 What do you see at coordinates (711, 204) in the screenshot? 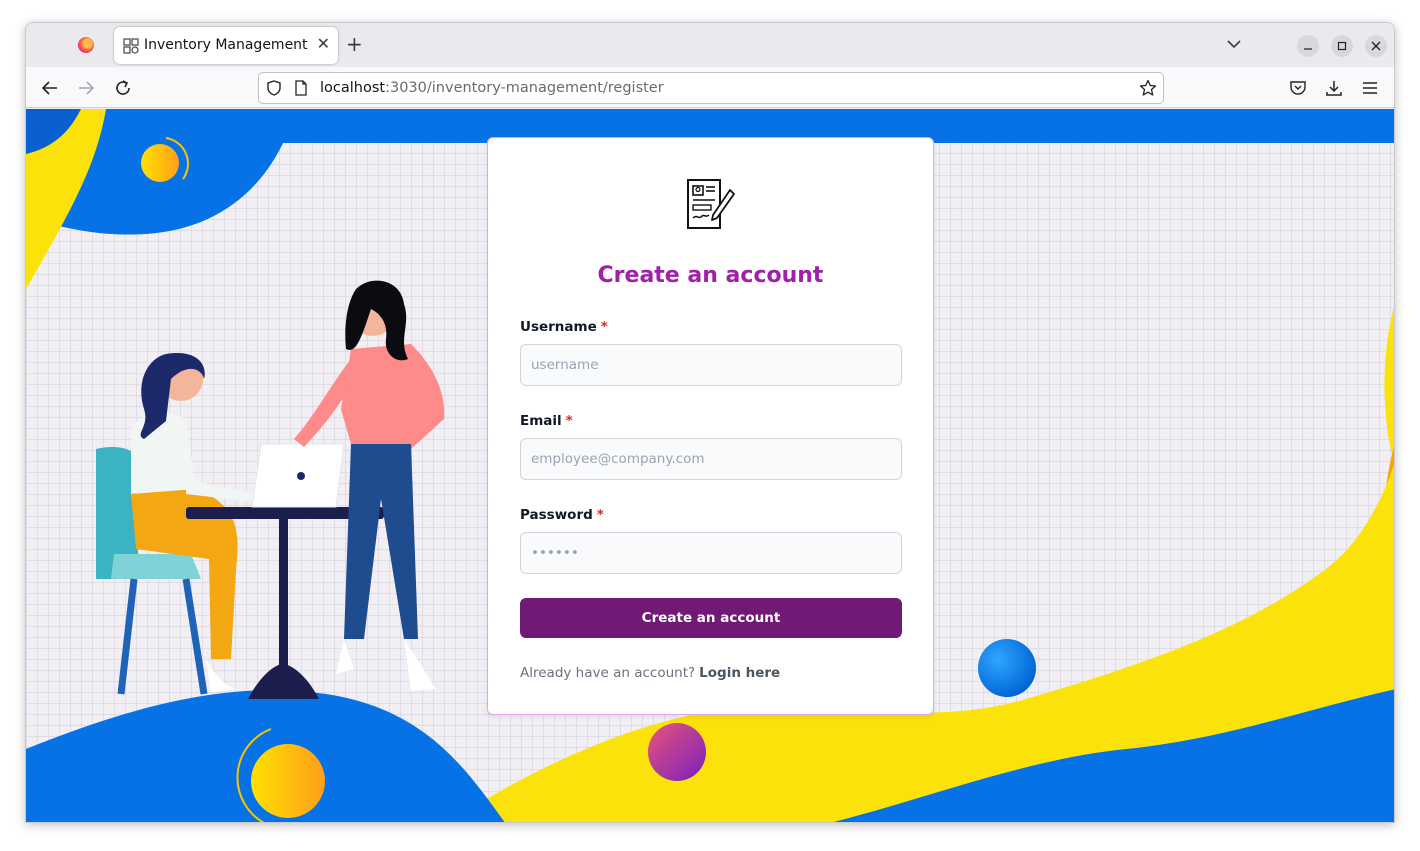
I see `register-form-icon` at bounding box center [711, 204].